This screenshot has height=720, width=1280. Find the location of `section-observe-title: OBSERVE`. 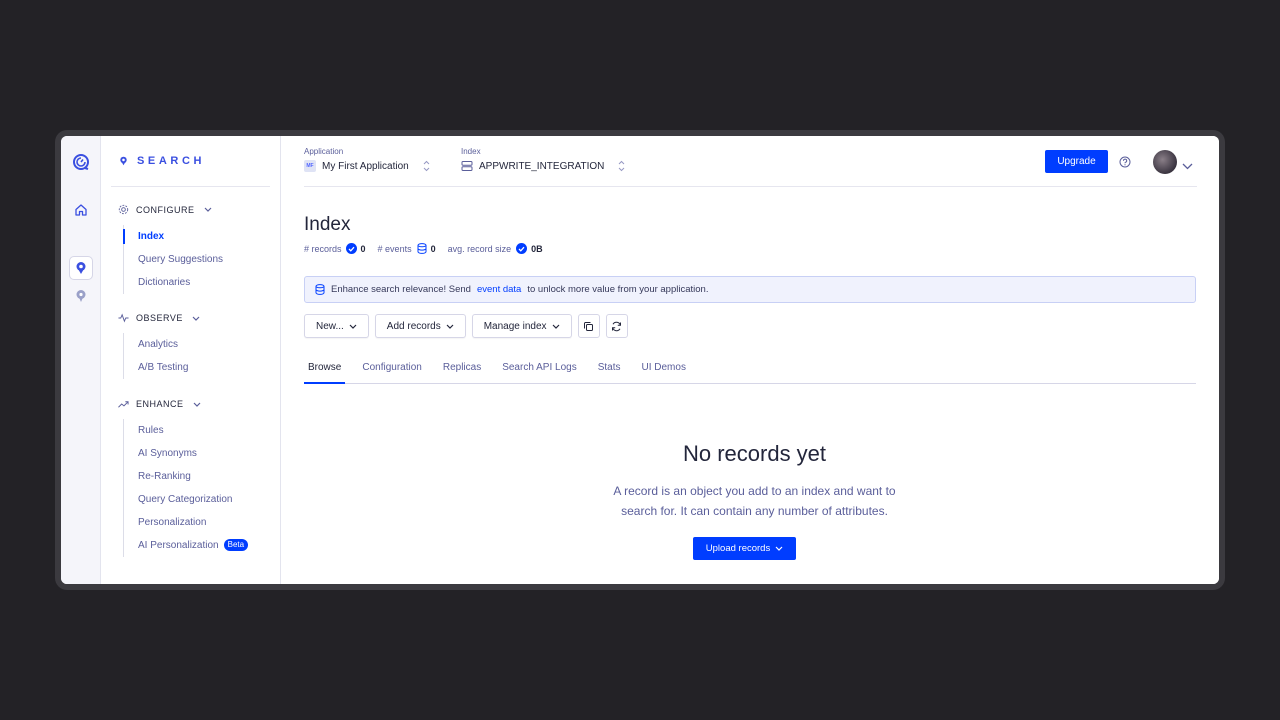

section-observe-title: OBSERVE is located at coordinates (159, 318).